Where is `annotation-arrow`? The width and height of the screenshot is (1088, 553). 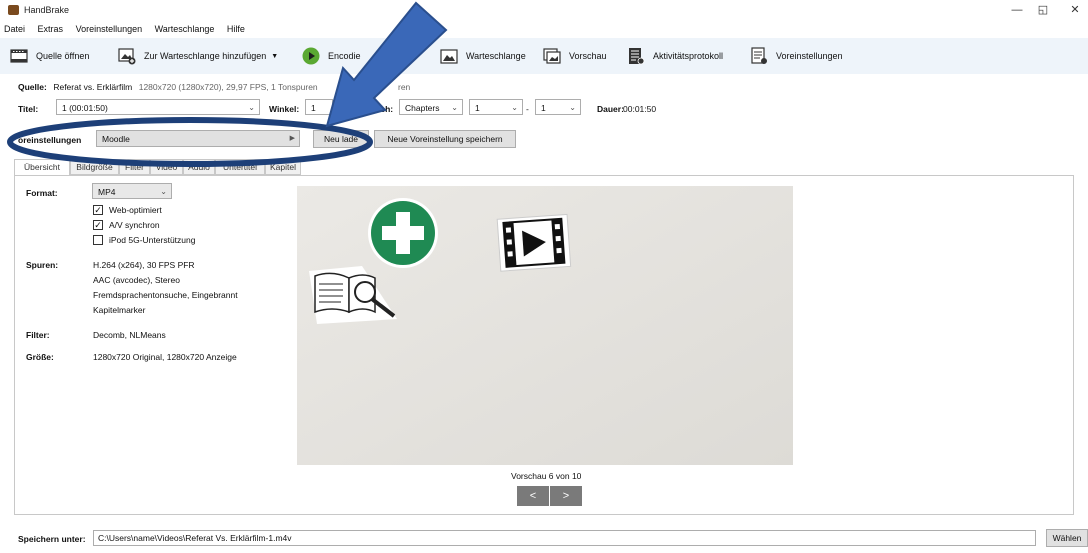 annotation-arrow is located at coordinates (386, 64).